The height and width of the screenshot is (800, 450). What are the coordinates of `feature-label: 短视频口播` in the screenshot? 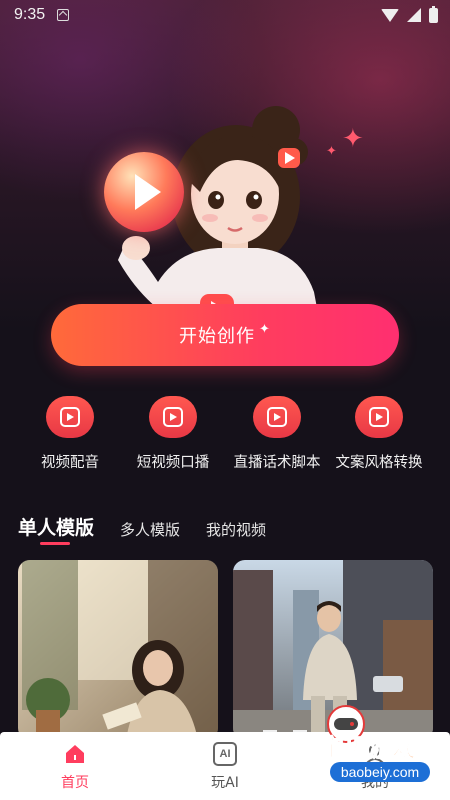 It's located at (173, 463).